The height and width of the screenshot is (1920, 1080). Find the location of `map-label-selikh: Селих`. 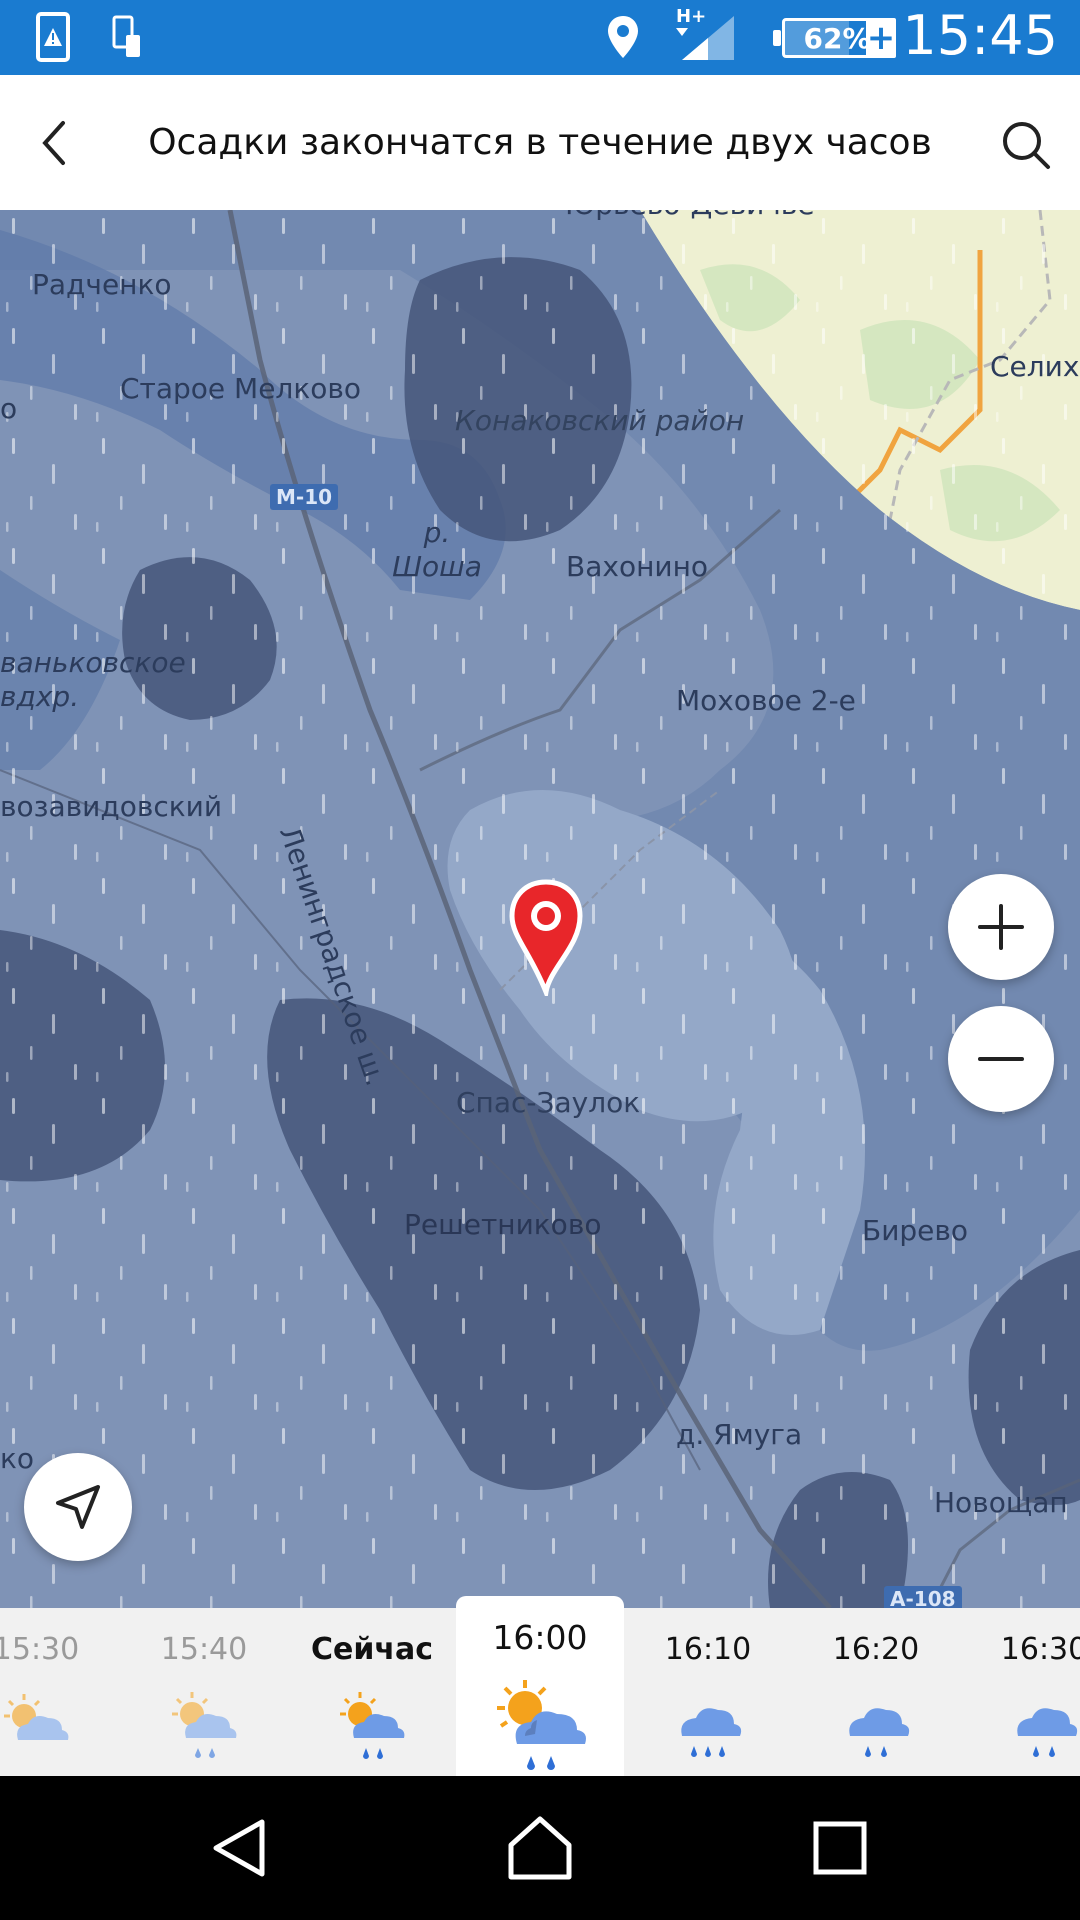

map-label-selikh: Селих is located at coordinates (1035, 366).